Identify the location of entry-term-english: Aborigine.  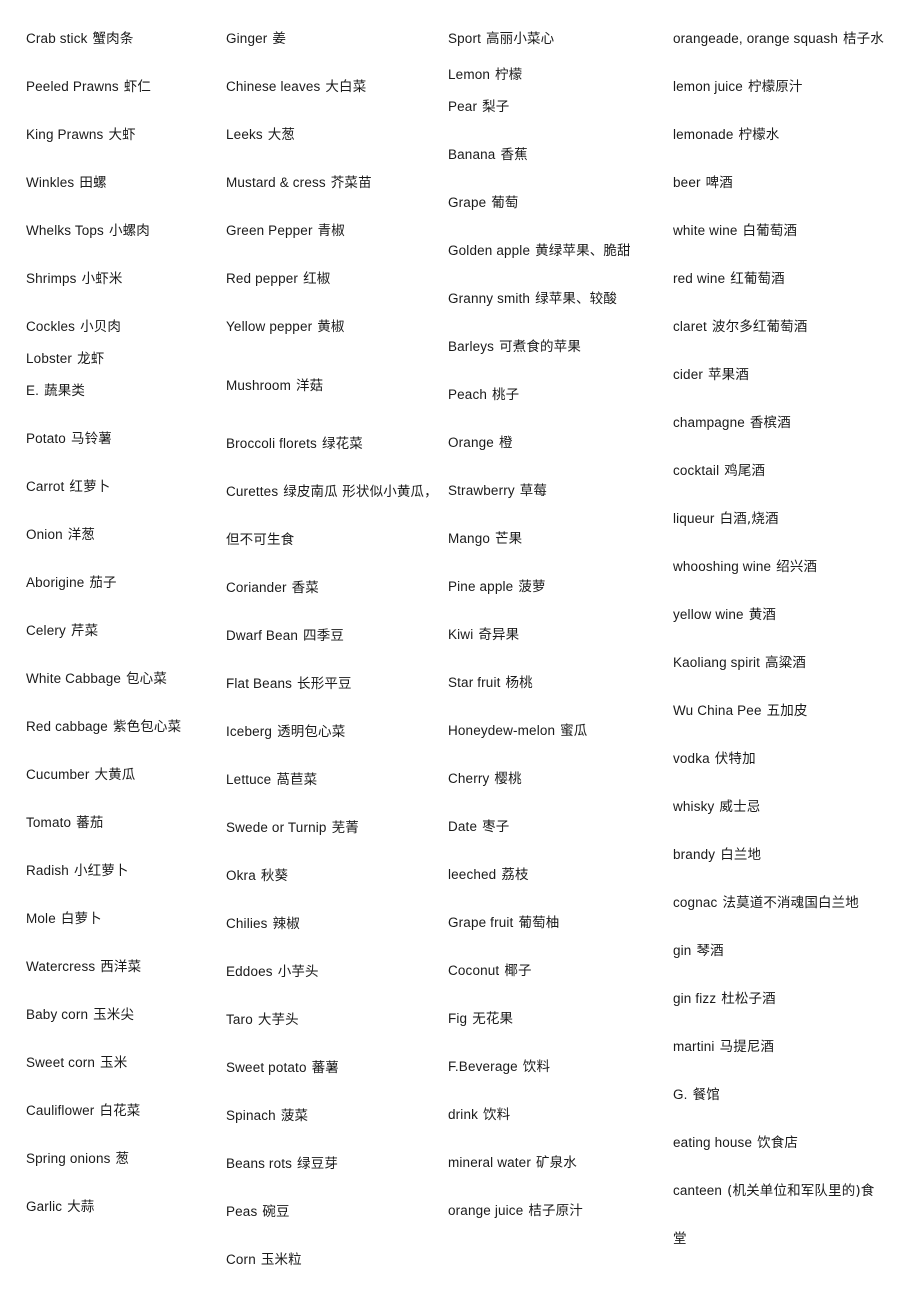
(55, 582).